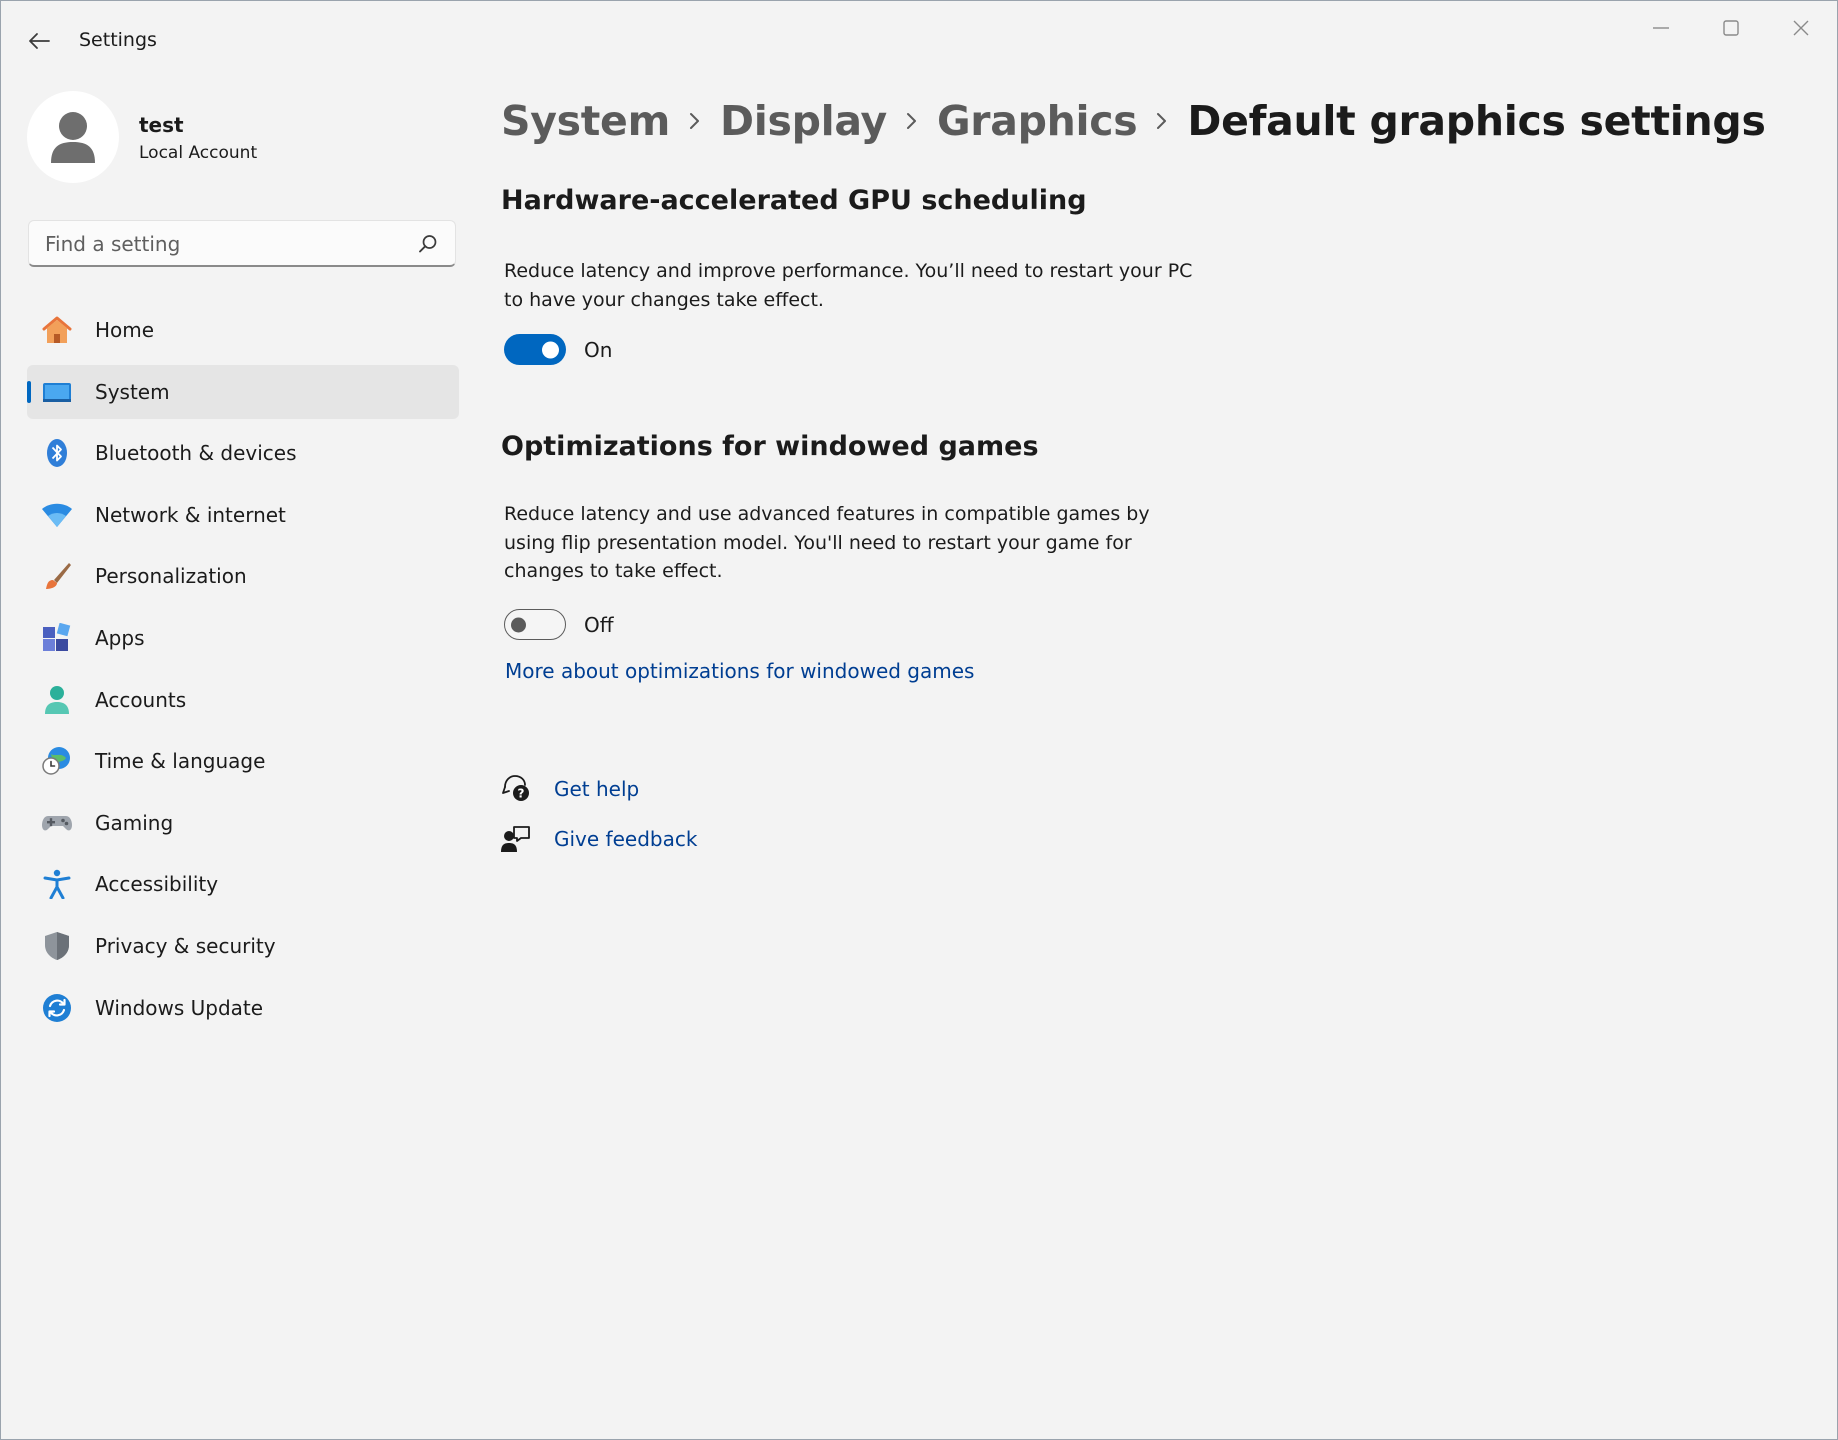  Describe the element at coordinates (243, 638) in the screenshot. I see `sidebar-item-apps: Apps` at that location.